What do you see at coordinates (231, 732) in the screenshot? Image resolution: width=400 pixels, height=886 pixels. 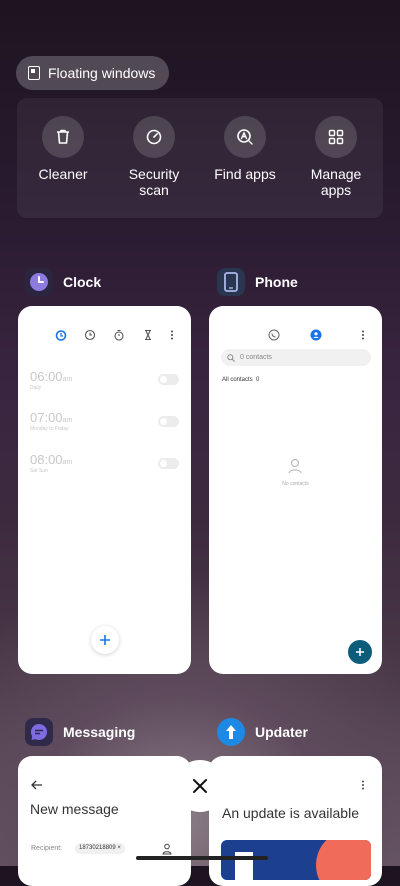 I see `updater-app-icon` at bounding box center [231, 732].